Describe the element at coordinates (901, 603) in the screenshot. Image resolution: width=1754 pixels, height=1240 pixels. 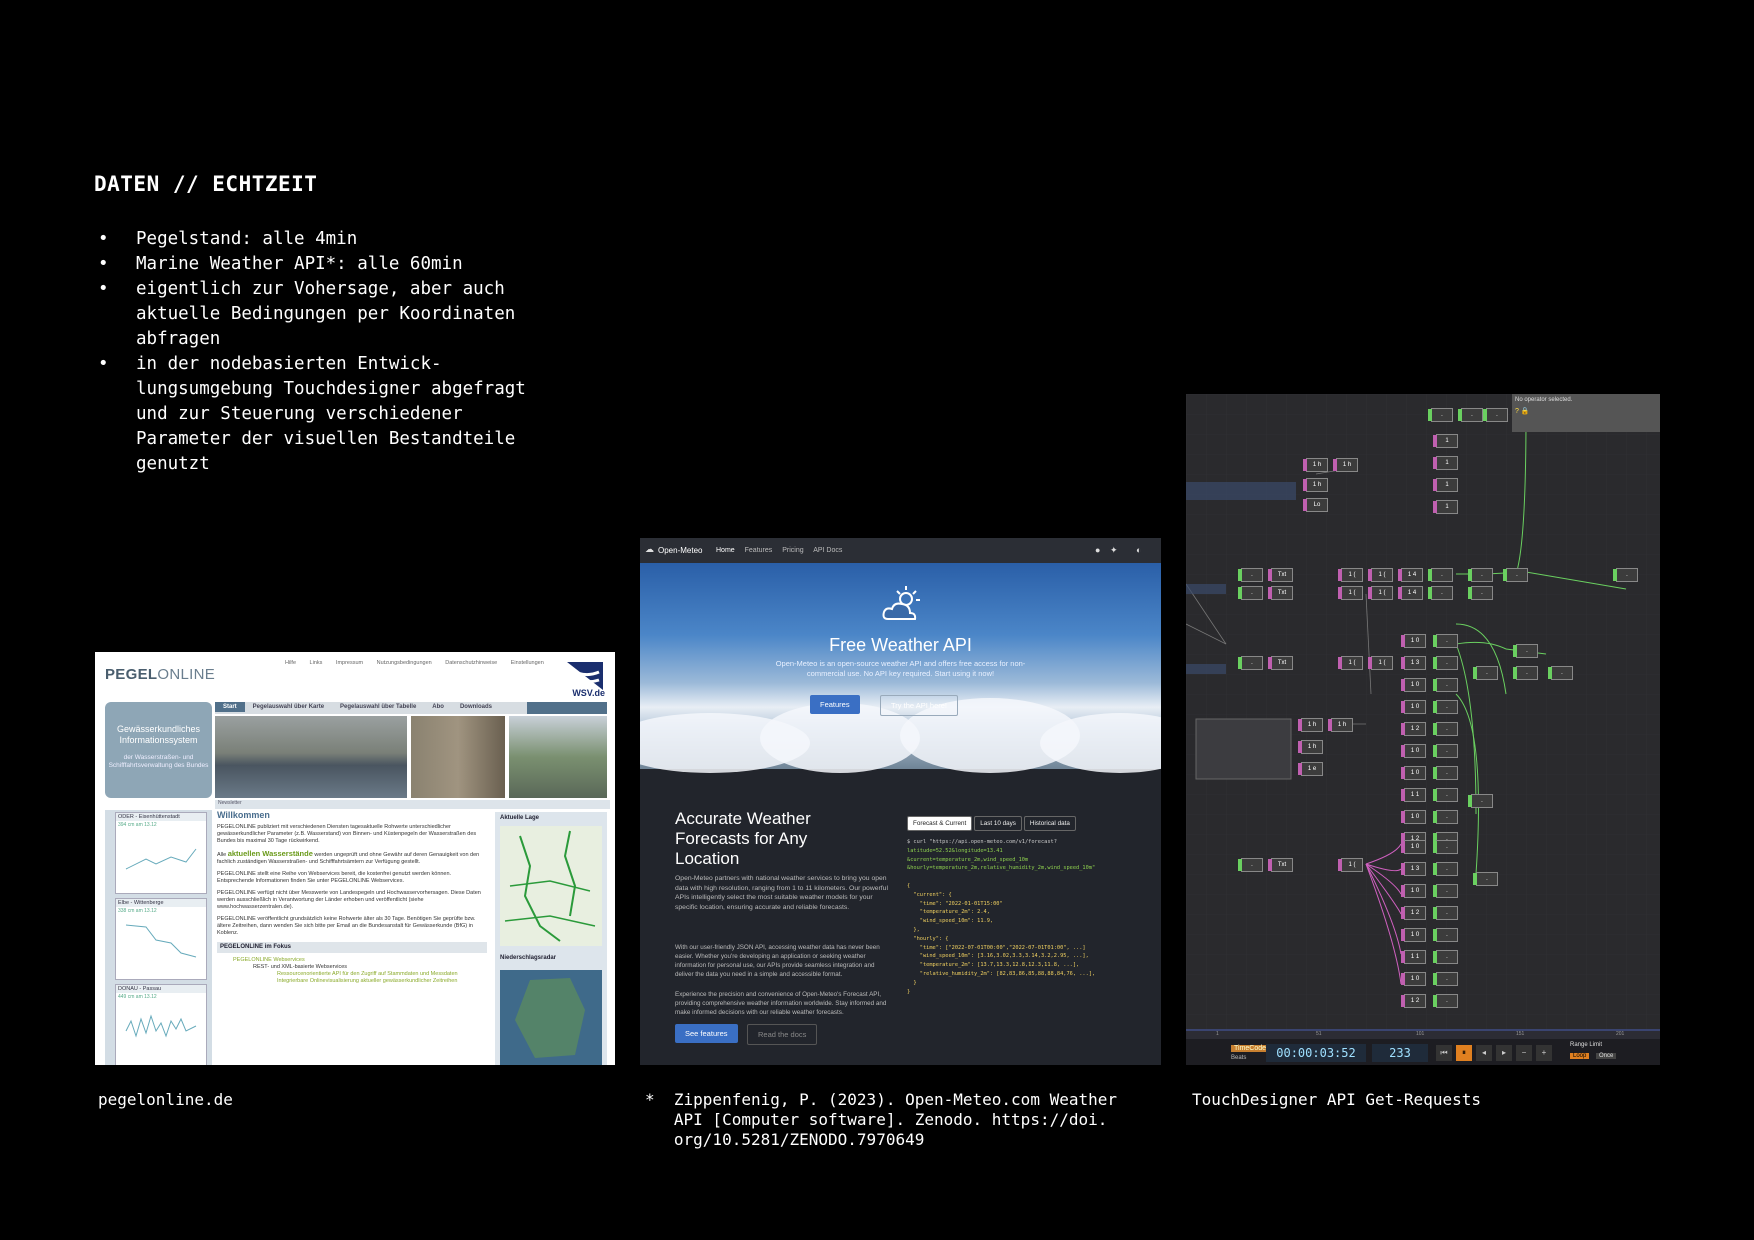
I see `weather-logo-icon` at that location.